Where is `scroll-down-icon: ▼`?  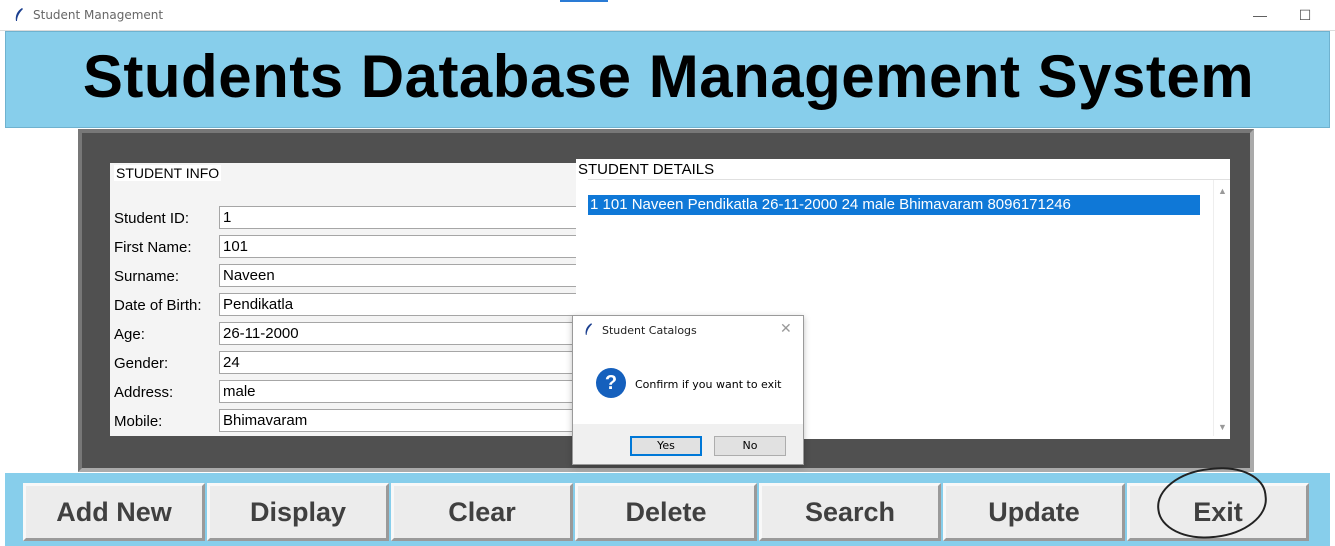 scroll-down-icon: ▼ is located at coordinates (1222, 427).